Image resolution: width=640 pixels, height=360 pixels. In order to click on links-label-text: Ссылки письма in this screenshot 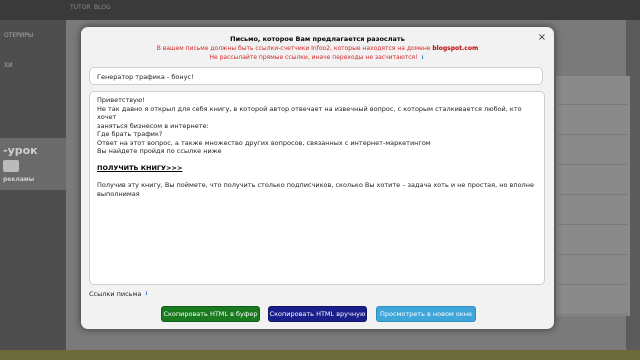, I will do `click(115, 294)`.